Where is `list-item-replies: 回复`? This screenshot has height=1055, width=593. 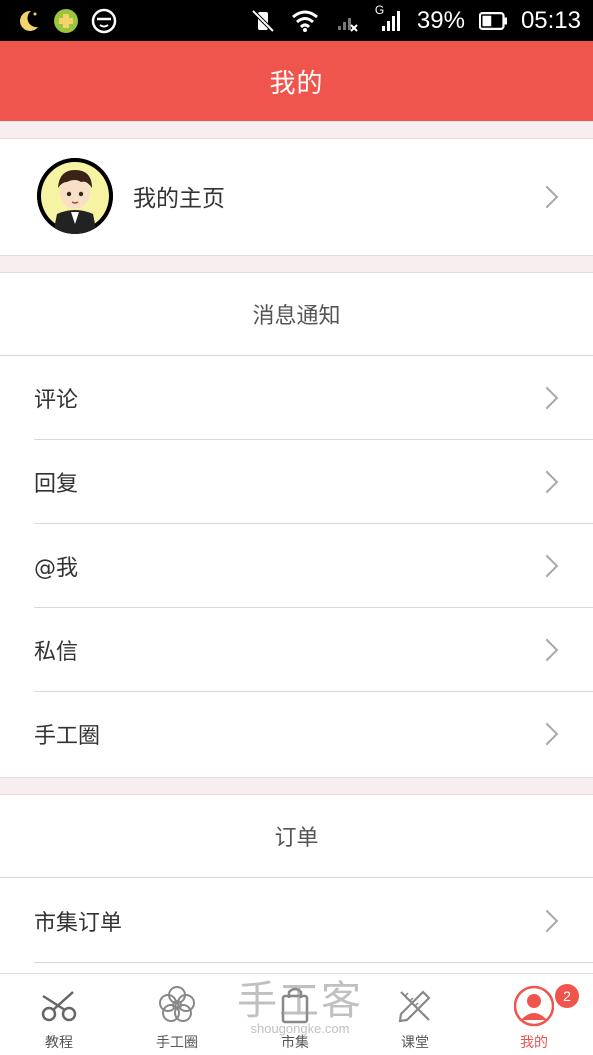
list-item-replies: 回复 is located at coordinates (296, 482).